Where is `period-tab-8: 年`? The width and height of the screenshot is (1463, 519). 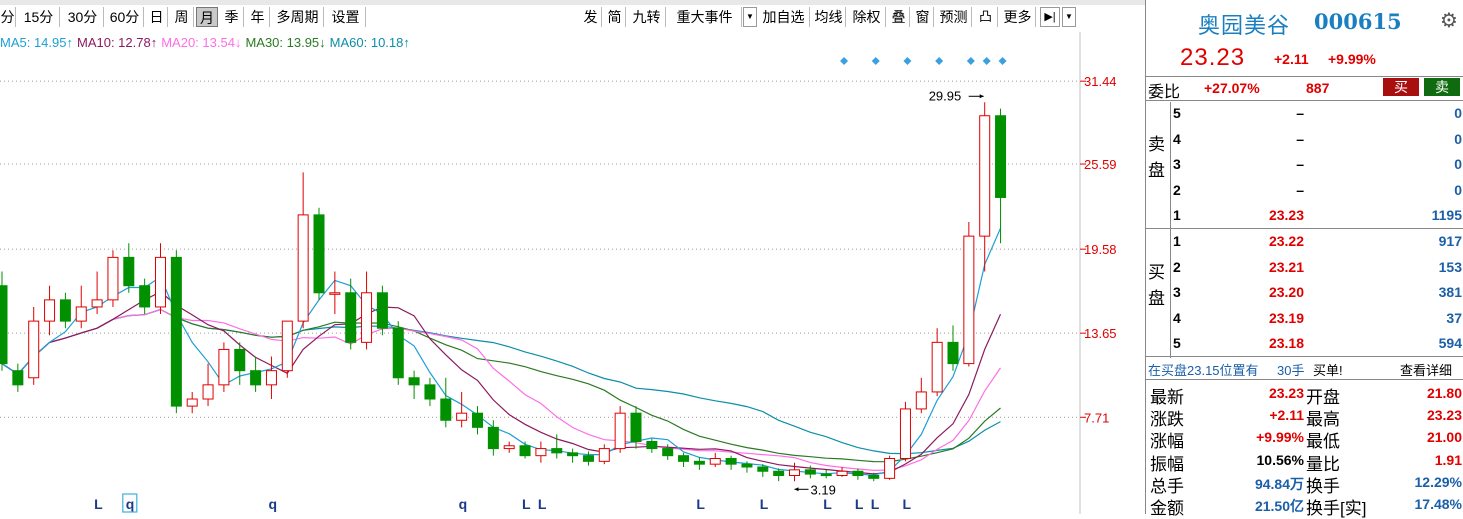
period-tab-8: 年 is located at coordinates (258, 17).